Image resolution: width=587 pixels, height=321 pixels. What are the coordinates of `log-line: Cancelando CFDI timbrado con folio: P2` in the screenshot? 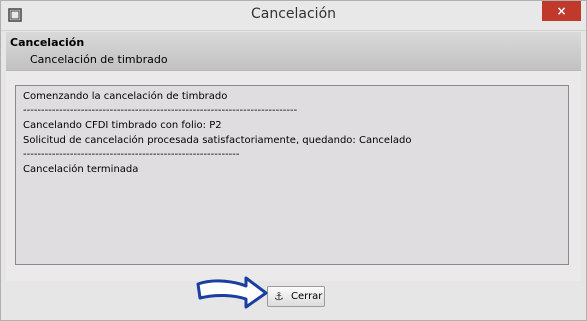 It's located at (122, 125).